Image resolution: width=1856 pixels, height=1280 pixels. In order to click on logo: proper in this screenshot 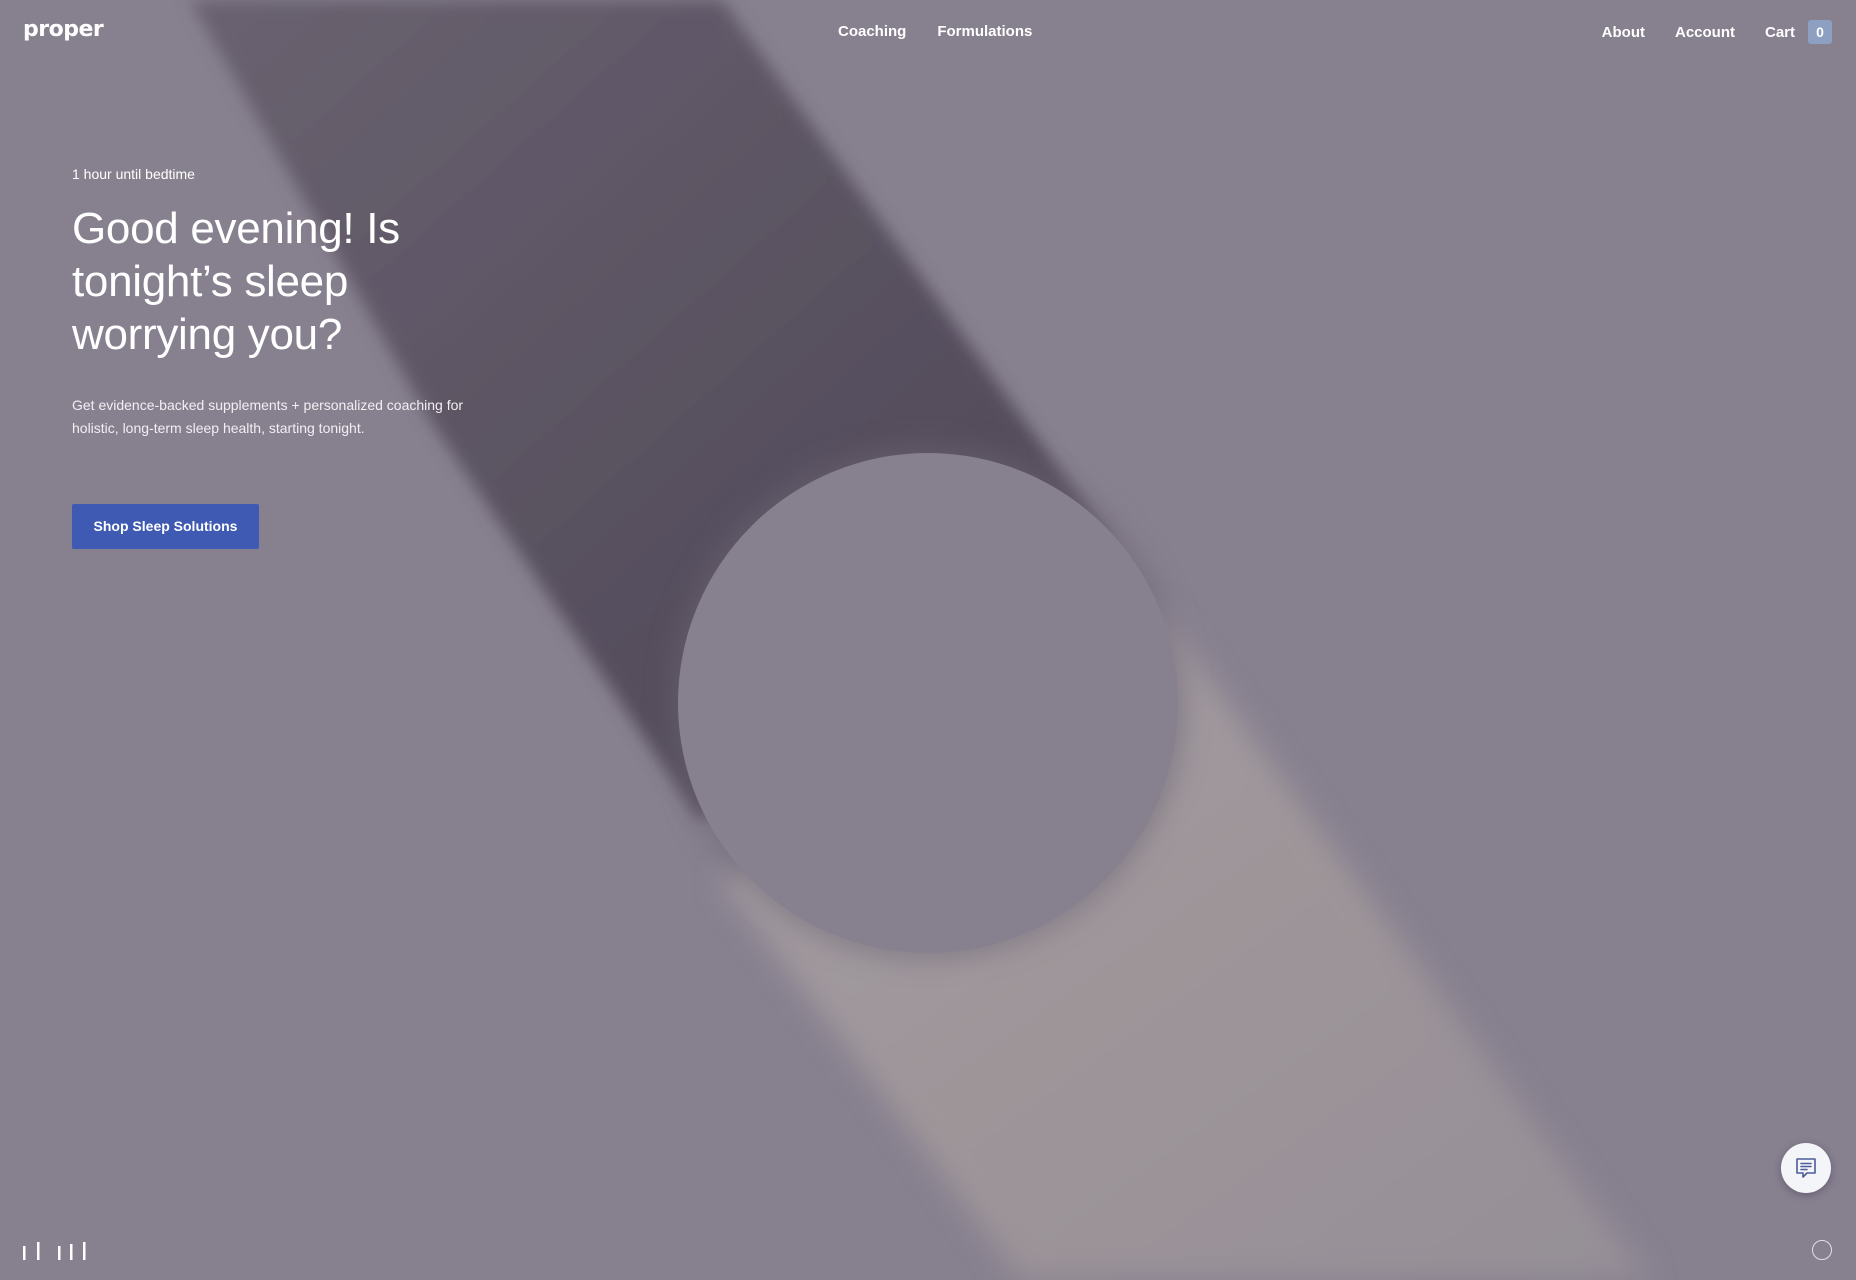, I will do `click(63, 29)`.